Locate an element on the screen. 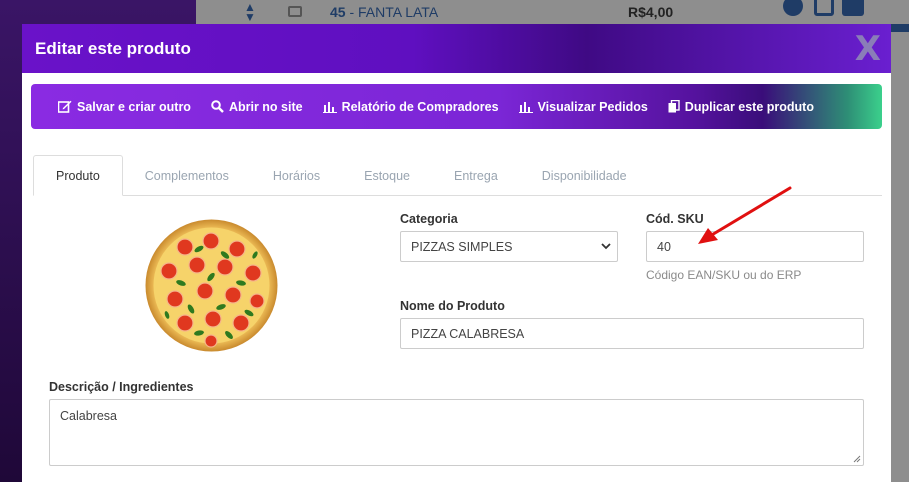 This screenshot has width=909, height=482. sort-arrows-icon: ▲ ▼ is located at coordinates (250, 12).